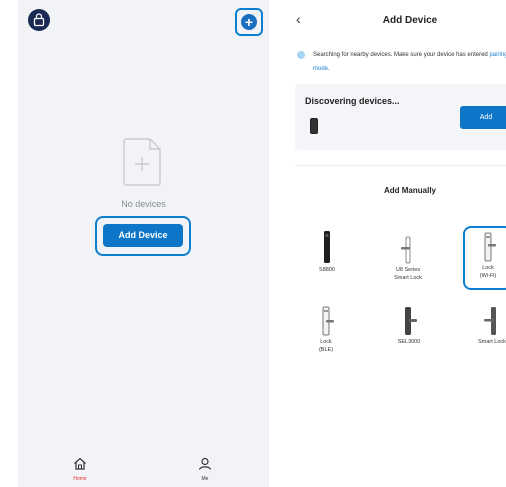 This screenshot has width=506, height=487. Describe the element at coordinates (327, 247) in the screenshot. I see `s8800-lock-icon` at that location.